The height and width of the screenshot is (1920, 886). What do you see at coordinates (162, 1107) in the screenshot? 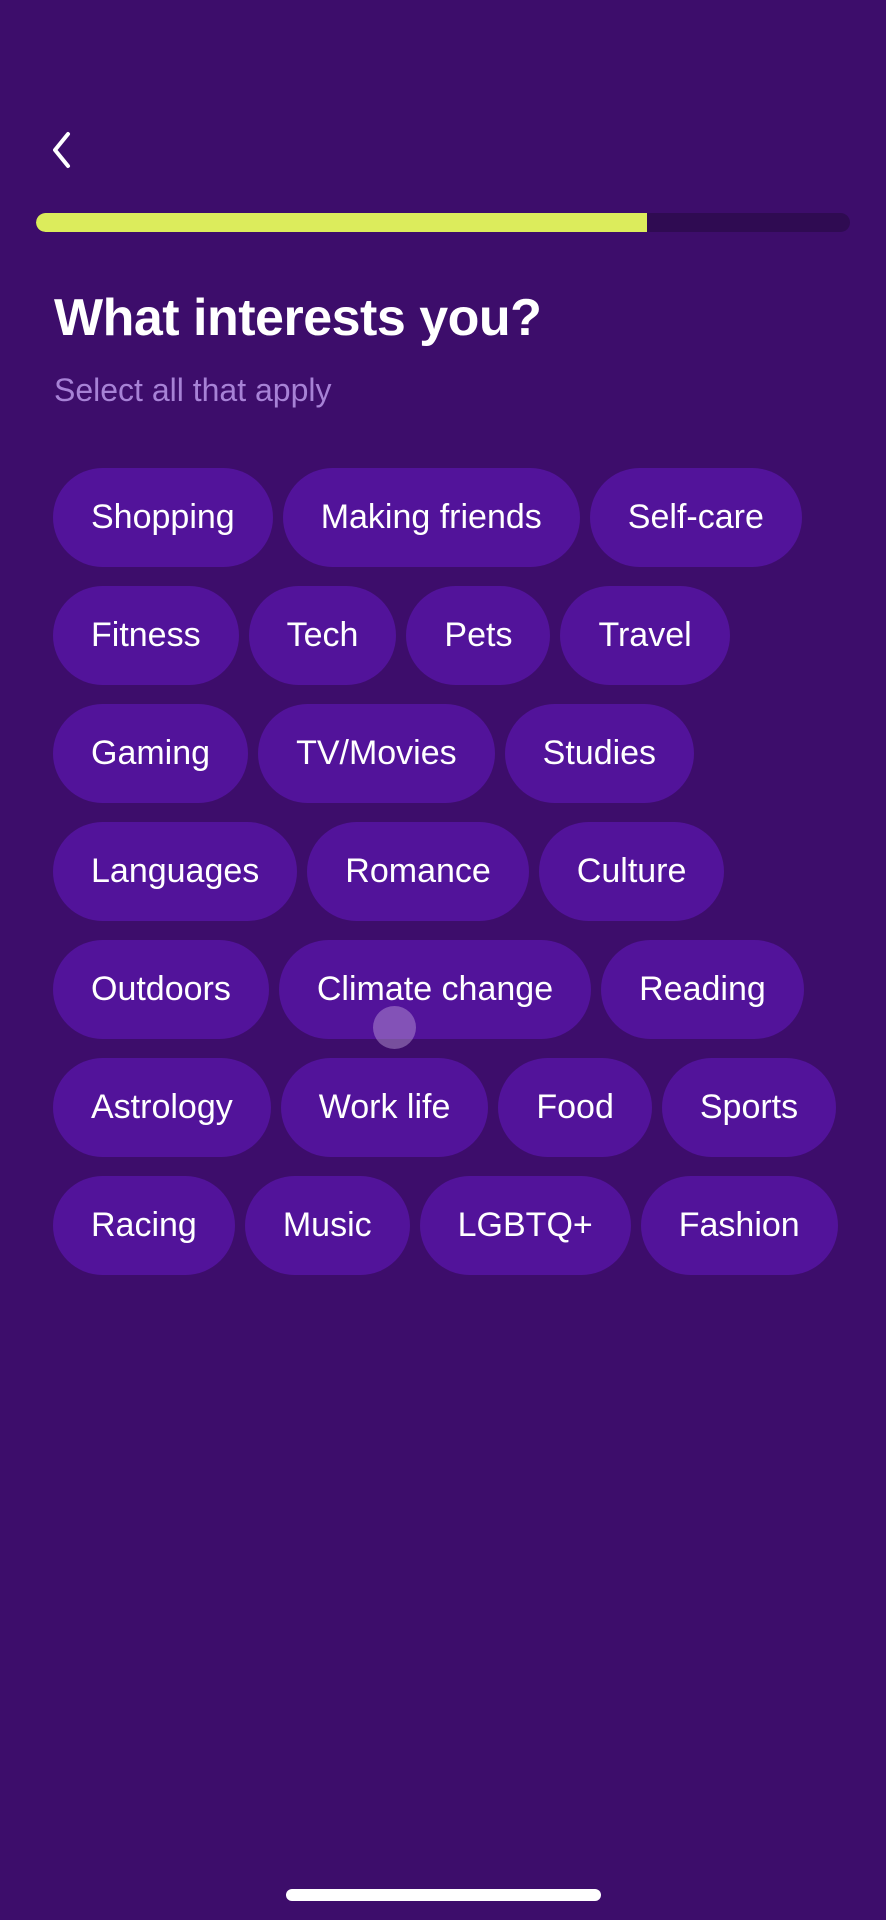
I see `interest-chip-astrology: Astrology` at bounding box center [162, 1107].